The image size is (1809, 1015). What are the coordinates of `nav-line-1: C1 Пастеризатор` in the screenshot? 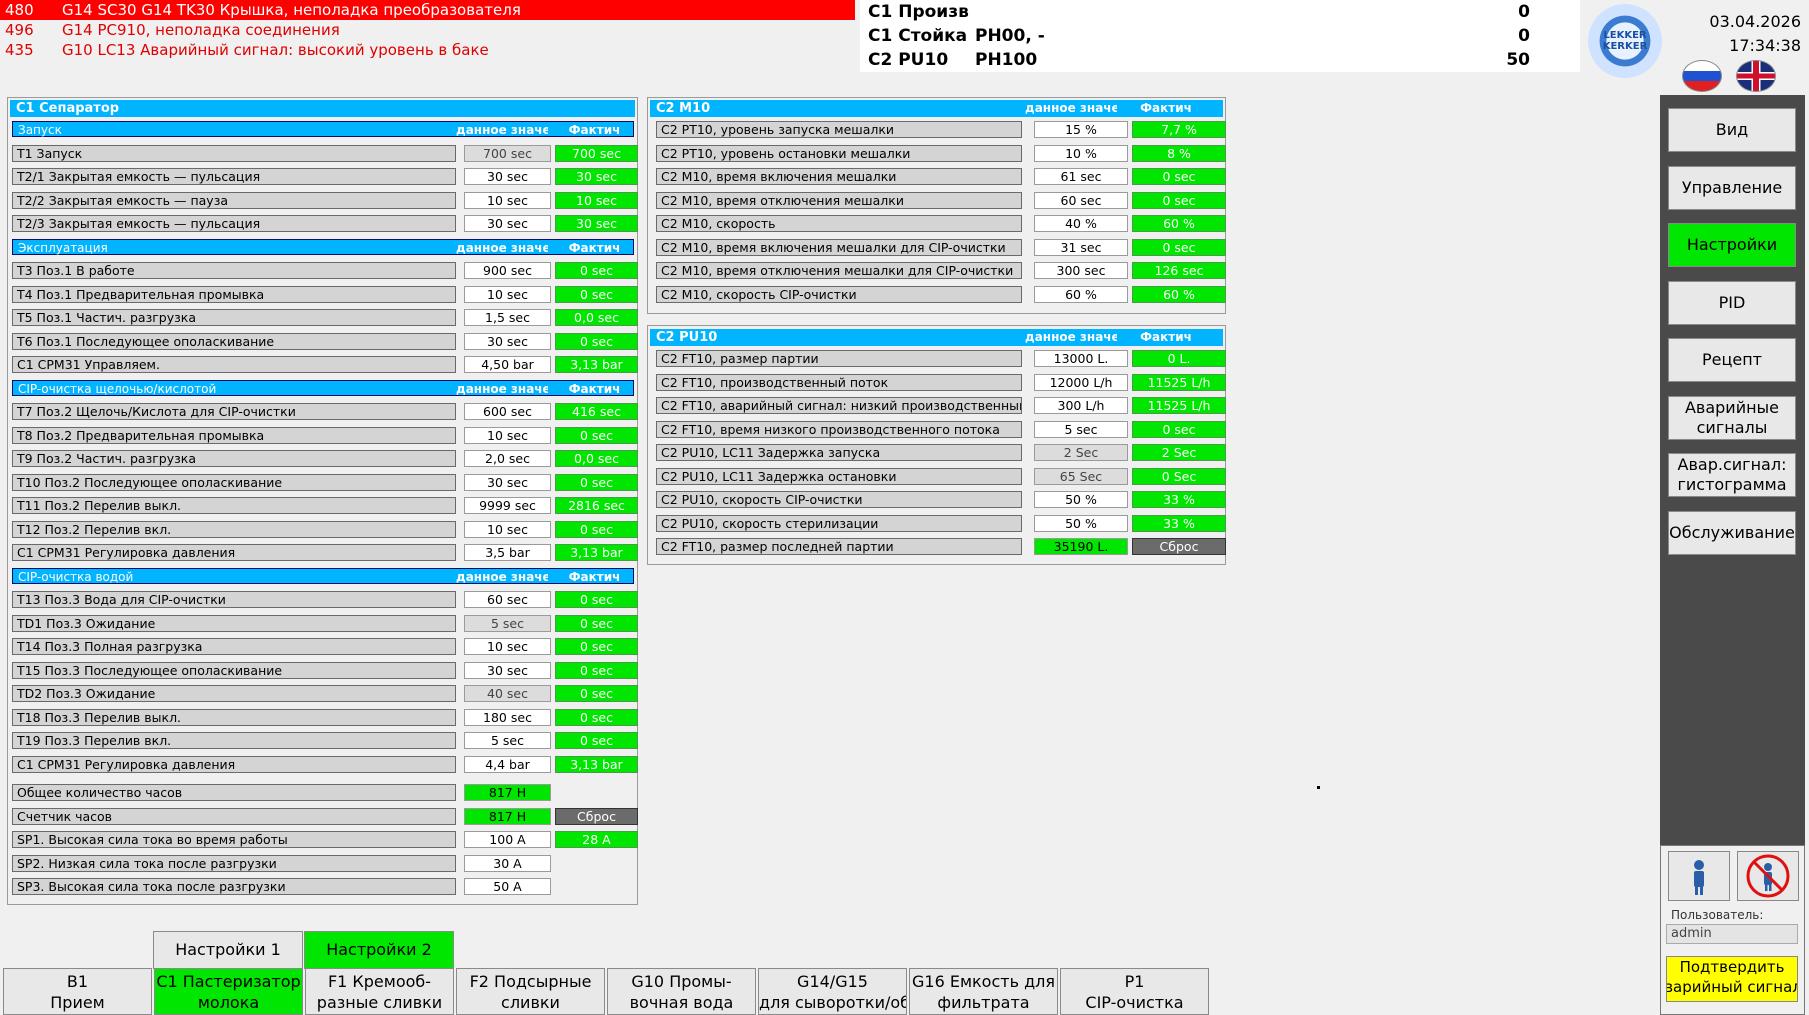 It's located at (228, 981).